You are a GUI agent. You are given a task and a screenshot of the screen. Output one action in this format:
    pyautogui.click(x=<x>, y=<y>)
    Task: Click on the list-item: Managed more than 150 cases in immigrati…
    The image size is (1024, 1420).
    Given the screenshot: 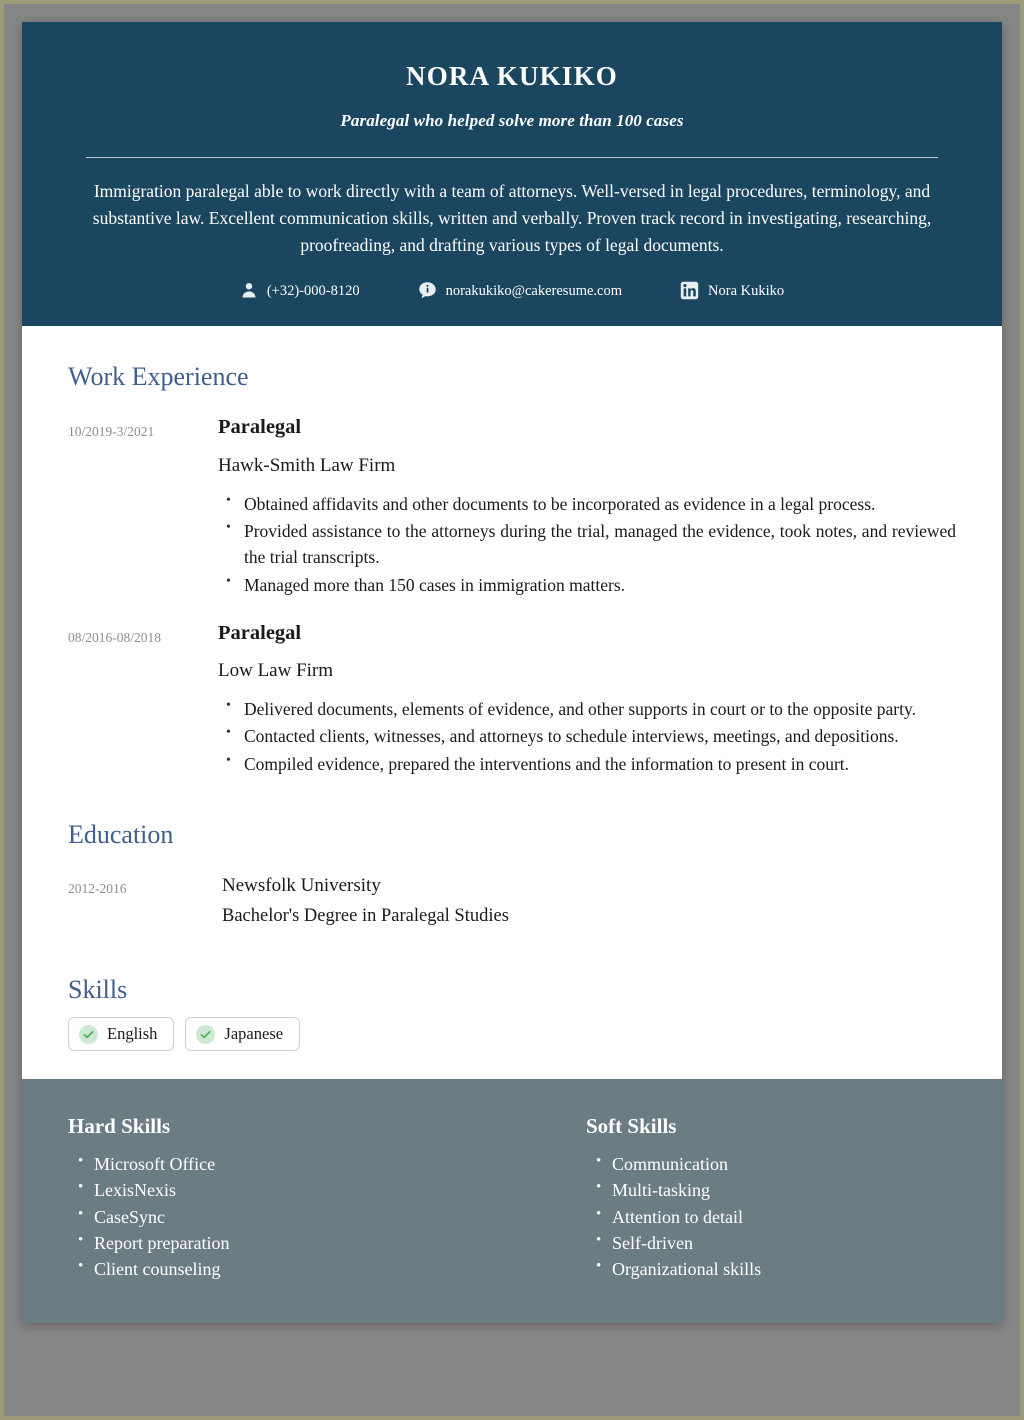 What is the action you would take?
    pyautogui.click(x=591, y=584)
    